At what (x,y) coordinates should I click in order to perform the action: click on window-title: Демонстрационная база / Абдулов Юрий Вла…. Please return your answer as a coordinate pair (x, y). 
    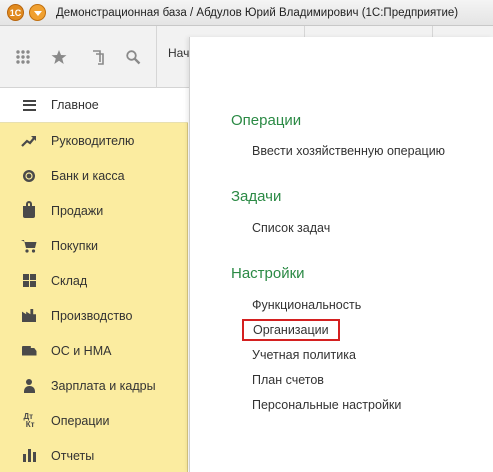
    Looking at the image, I should click on (257, 12).